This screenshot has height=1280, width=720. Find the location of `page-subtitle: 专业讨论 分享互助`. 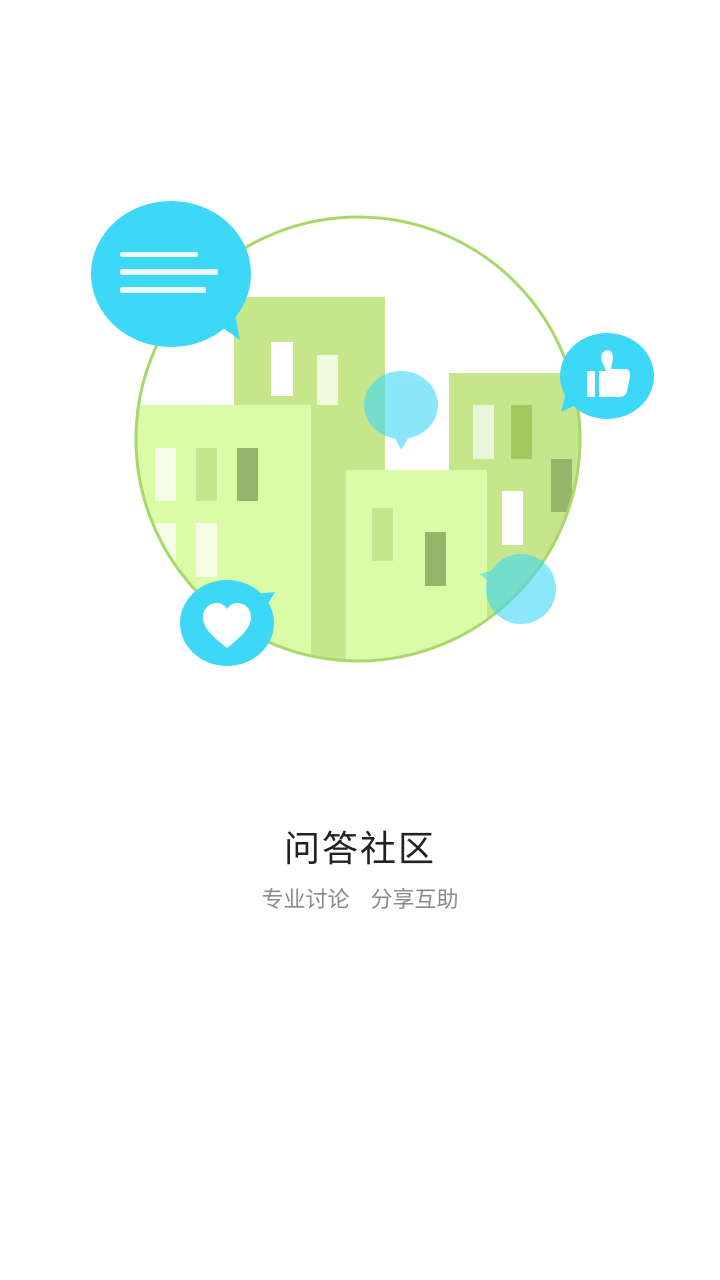

page-subtitle: 专业讨论 分享互助 is located at coordinates (360, 900).